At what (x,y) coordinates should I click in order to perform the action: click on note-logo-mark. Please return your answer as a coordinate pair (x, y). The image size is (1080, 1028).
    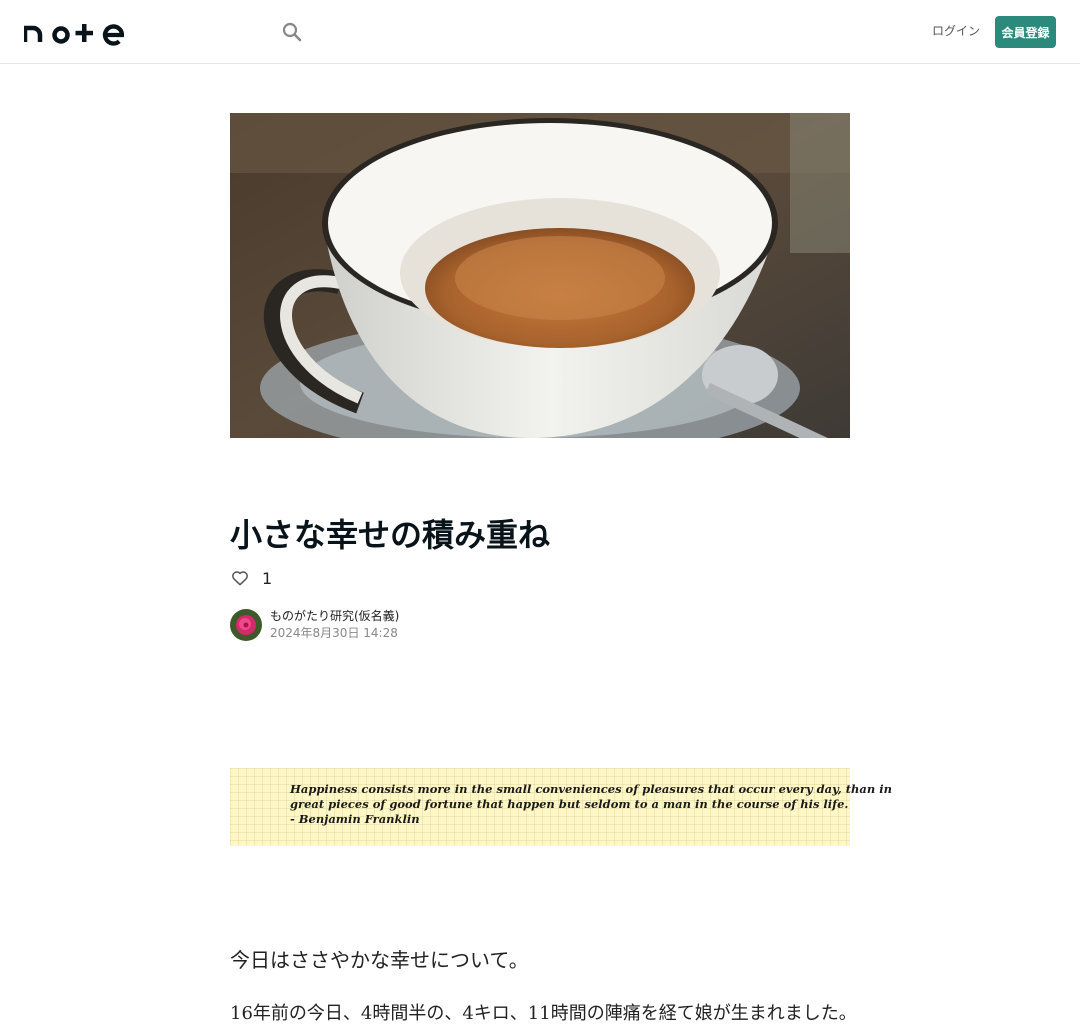
    Looking at the image, I should click on (74, 35).